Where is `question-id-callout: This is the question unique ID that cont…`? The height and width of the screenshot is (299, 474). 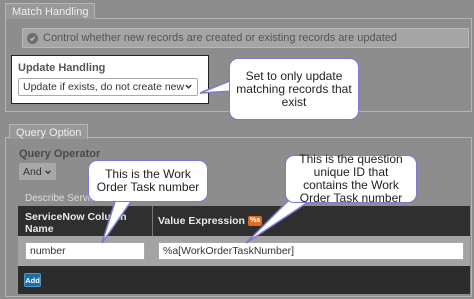
question-id-callout: This is the question unique ID that cont… is located at coordinates (351, 179).